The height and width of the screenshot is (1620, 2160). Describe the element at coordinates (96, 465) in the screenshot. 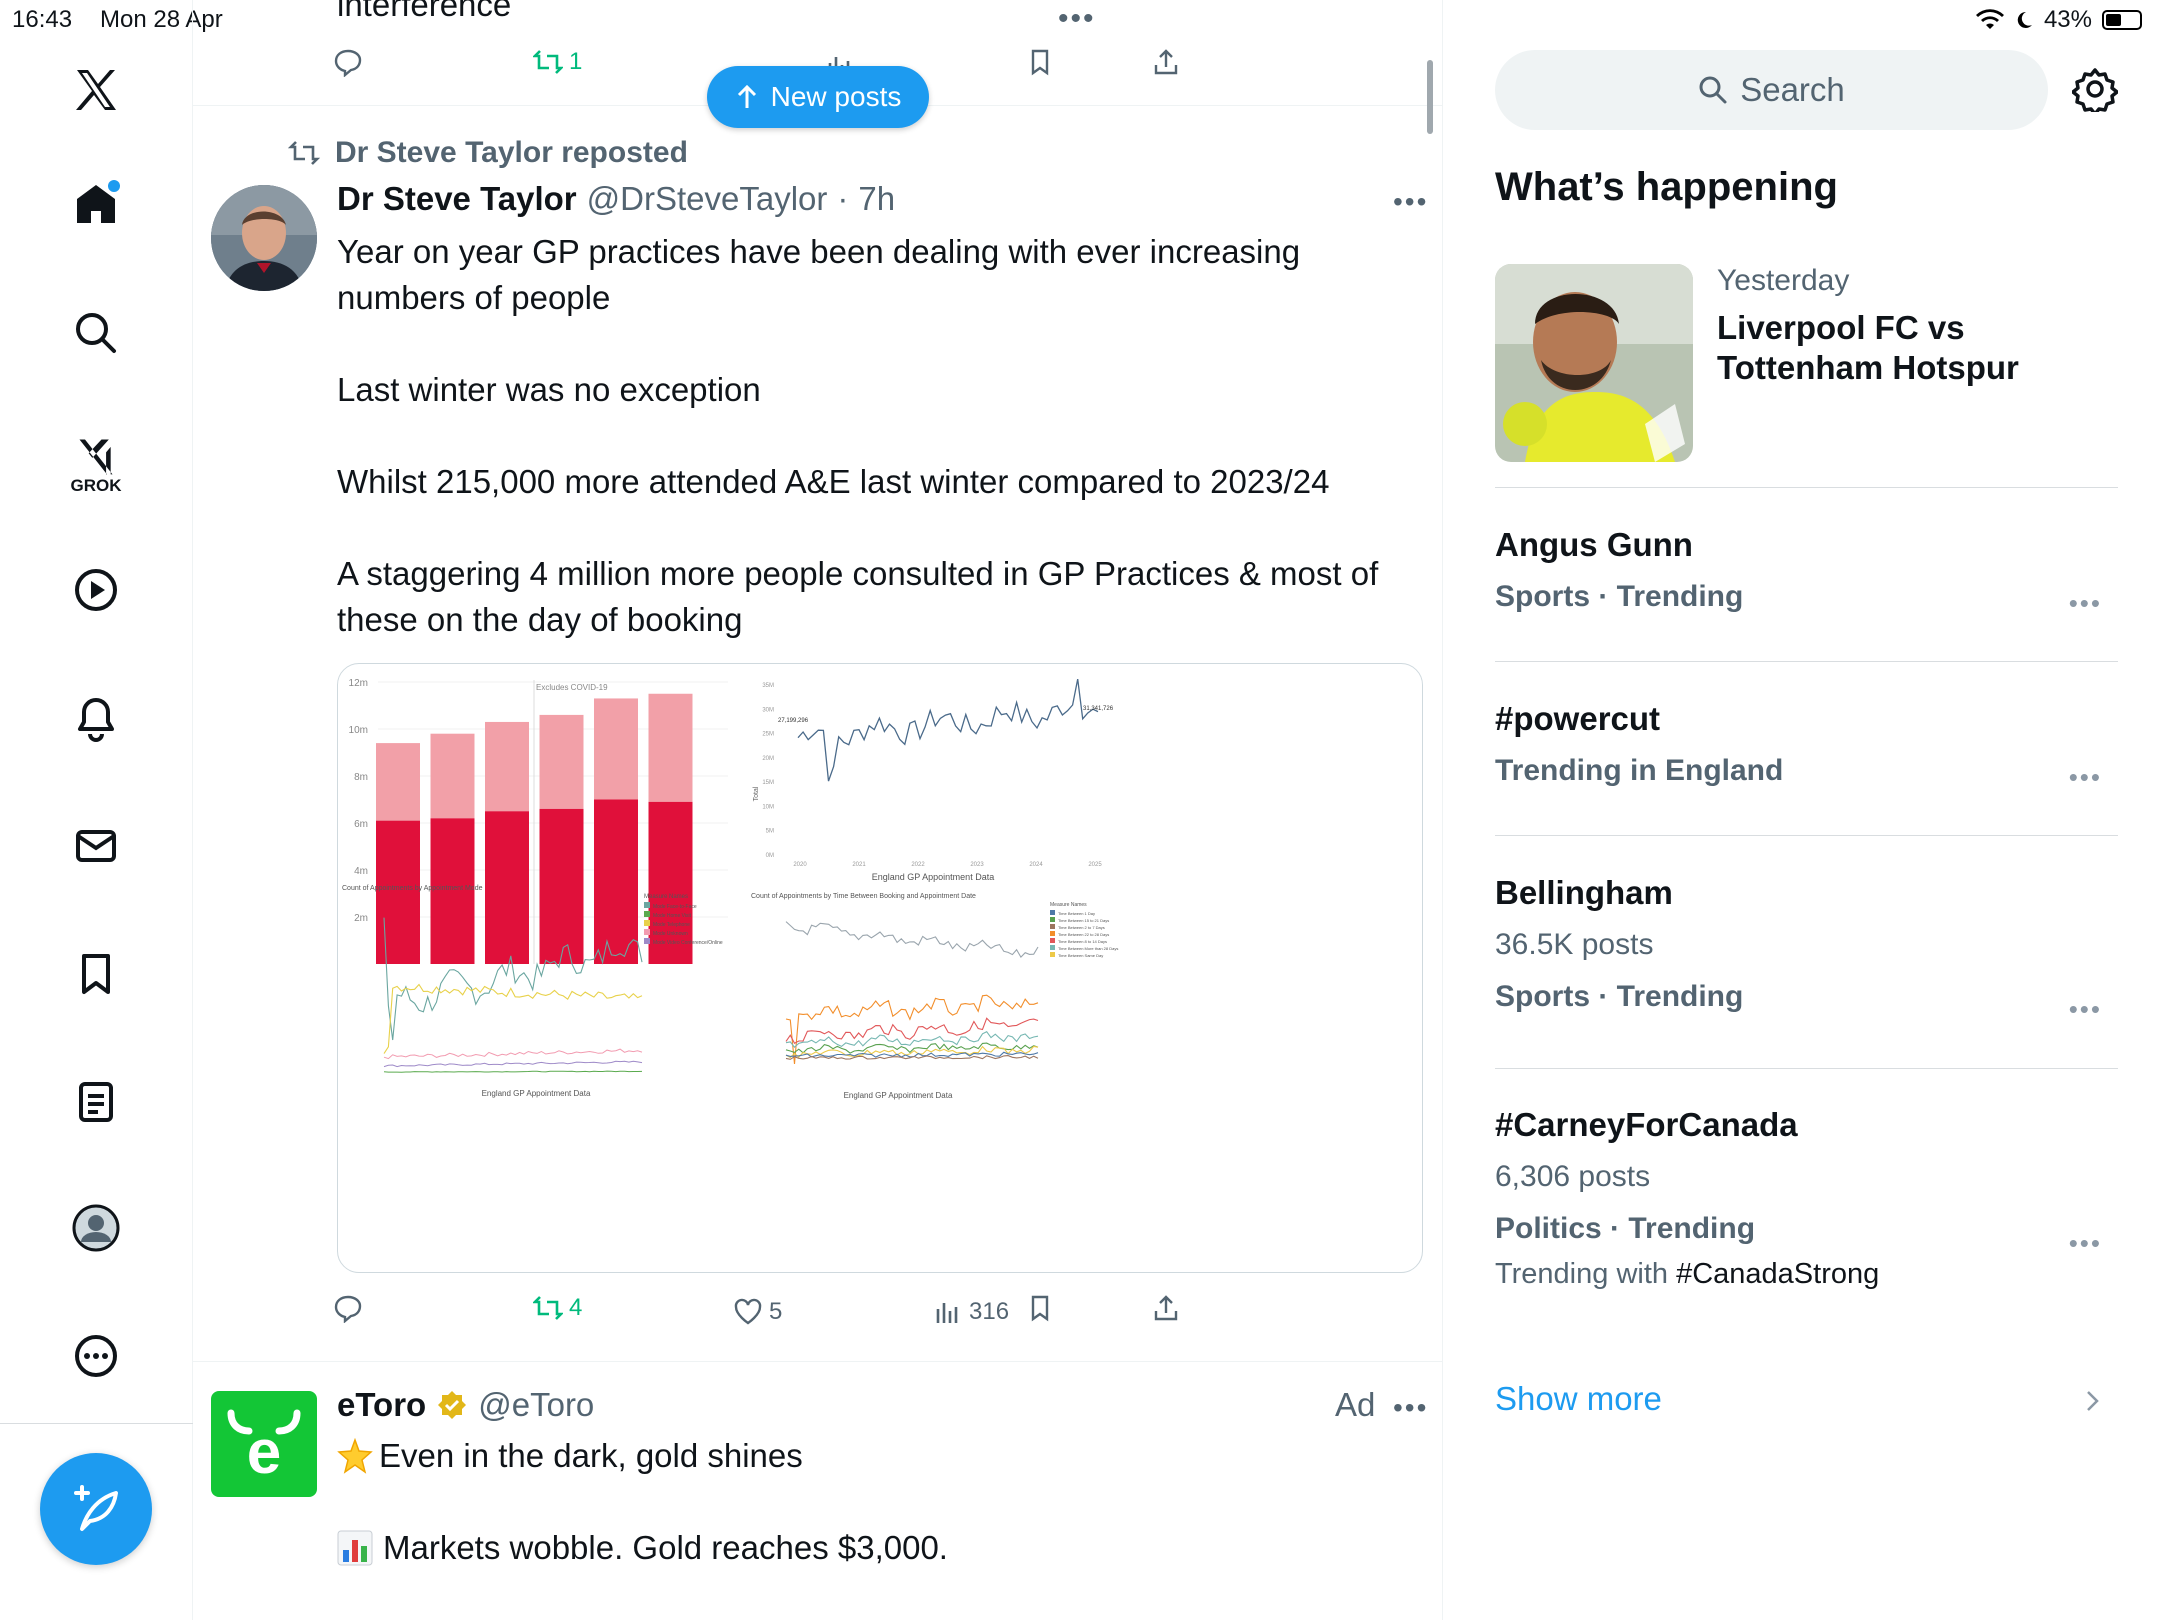

I see `grok-icon: GROK` at that location.